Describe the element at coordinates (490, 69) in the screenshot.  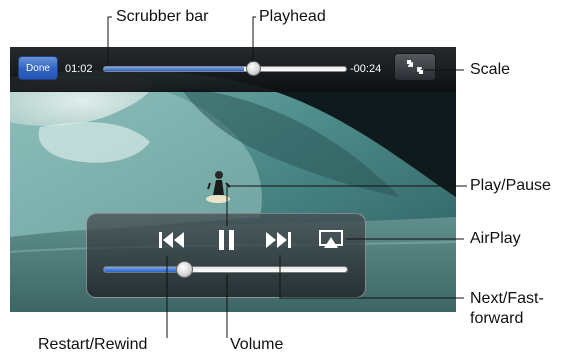
I see `callout-scale: Scale` at that location.